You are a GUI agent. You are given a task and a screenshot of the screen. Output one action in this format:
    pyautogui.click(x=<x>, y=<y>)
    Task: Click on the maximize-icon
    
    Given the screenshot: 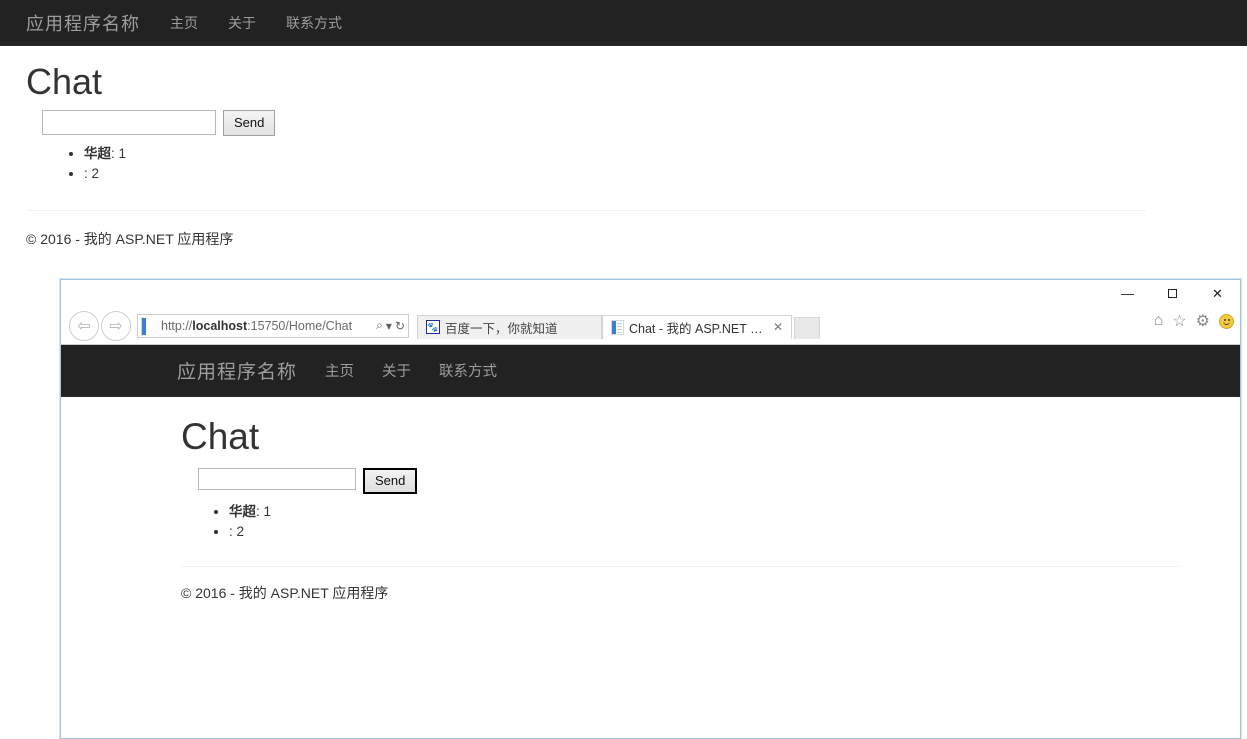 What is the action you would take?
    pyautogui.click(x=1172, y=293)
    